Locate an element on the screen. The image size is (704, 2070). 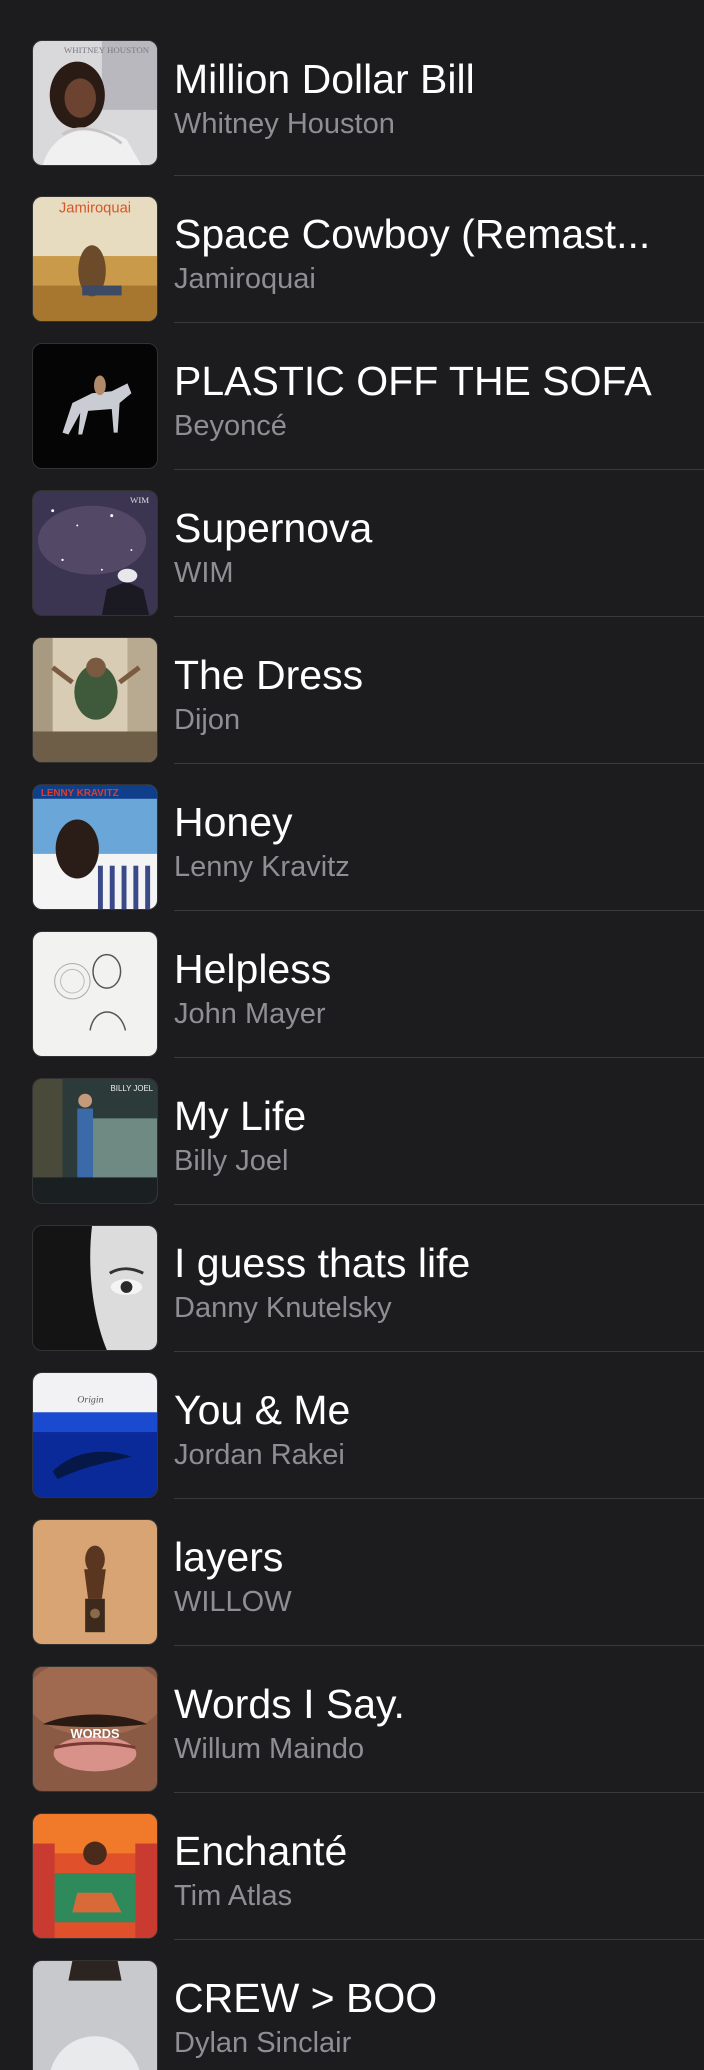
song-row: WIM Supernova WIM is located at coordinates (352, 543).